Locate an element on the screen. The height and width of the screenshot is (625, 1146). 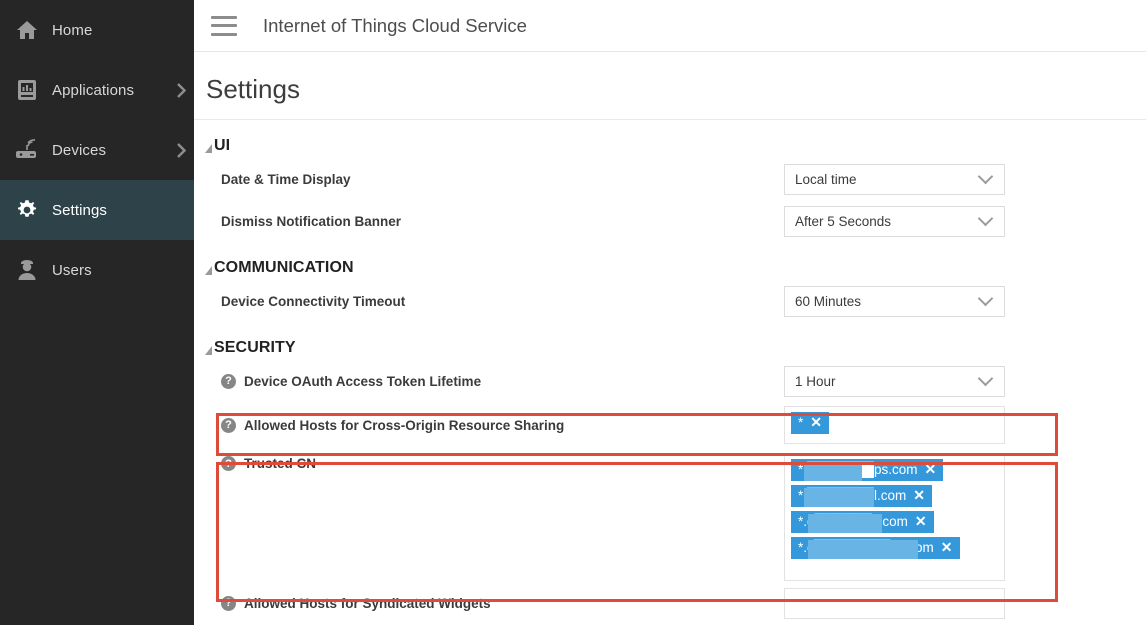
date-time-display-control: Local time is located at coordinates (894, 179).